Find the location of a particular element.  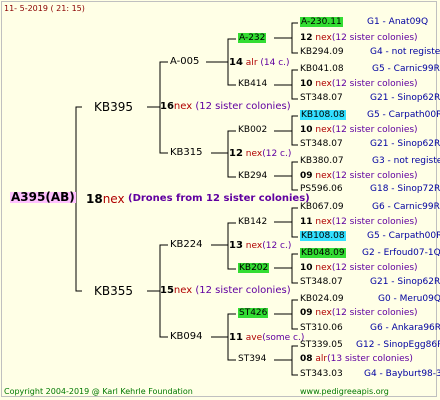

g4-9-info: G6 - Carnic99R is located at coordinates (406, 207).